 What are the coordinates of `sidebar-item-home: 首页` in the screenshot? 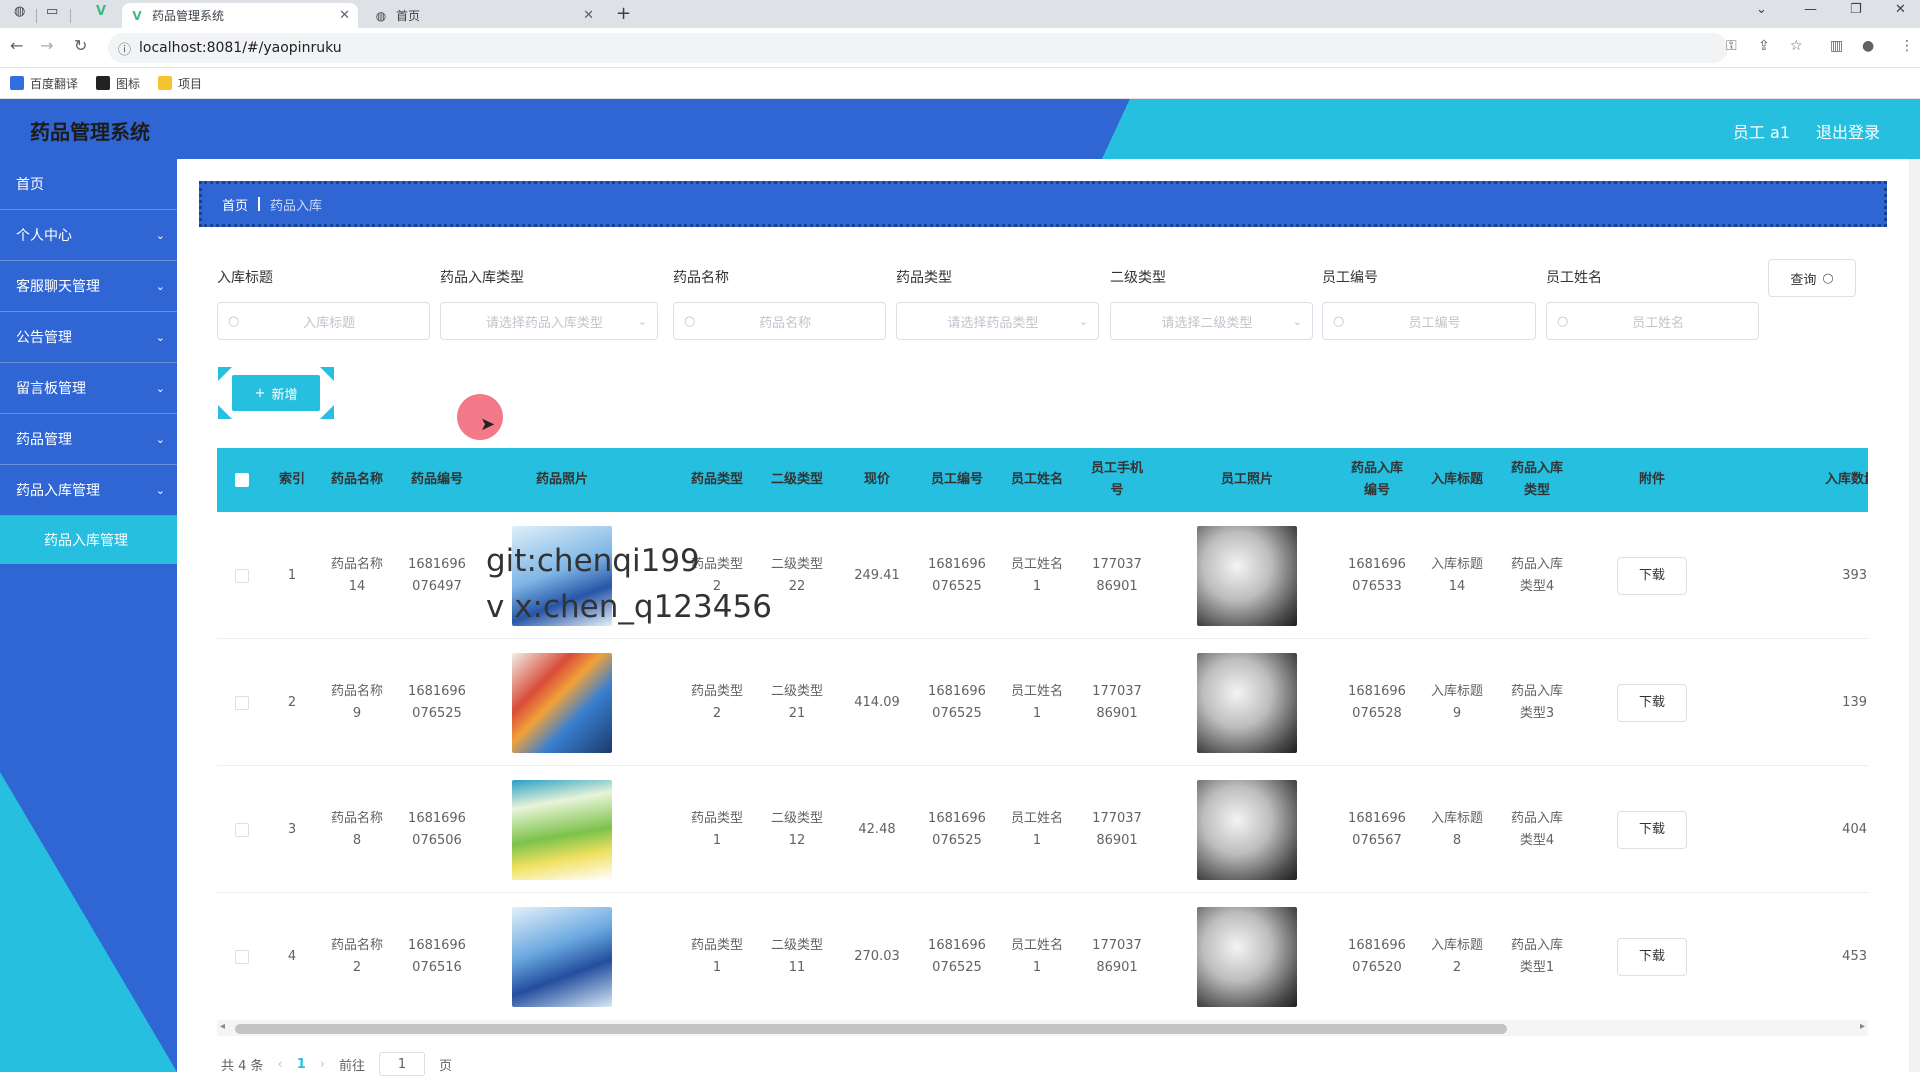 It's located at (88, 184).